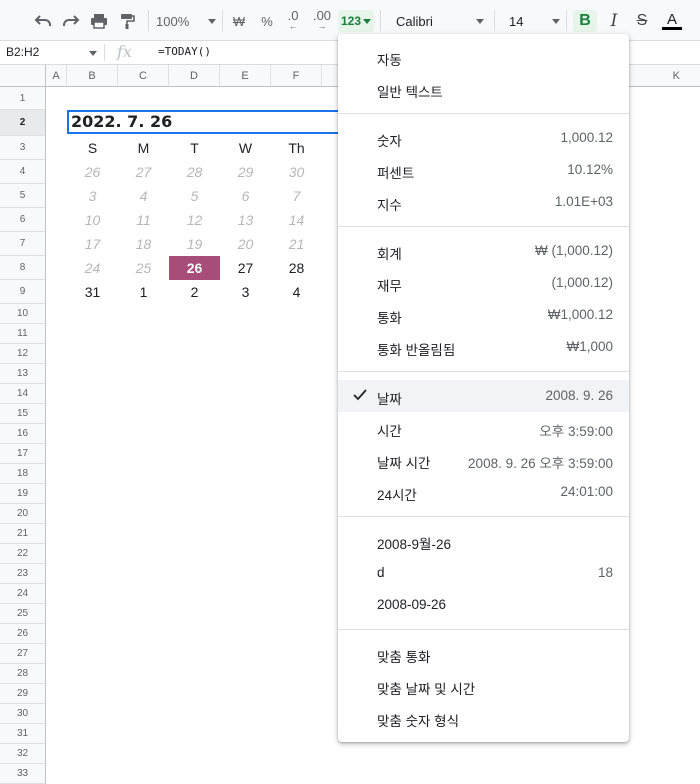 This screenshot has width=700, height=784. Describe the element at coordinates (43, 21) in the screenshot. I see `undo-icon` at that location.